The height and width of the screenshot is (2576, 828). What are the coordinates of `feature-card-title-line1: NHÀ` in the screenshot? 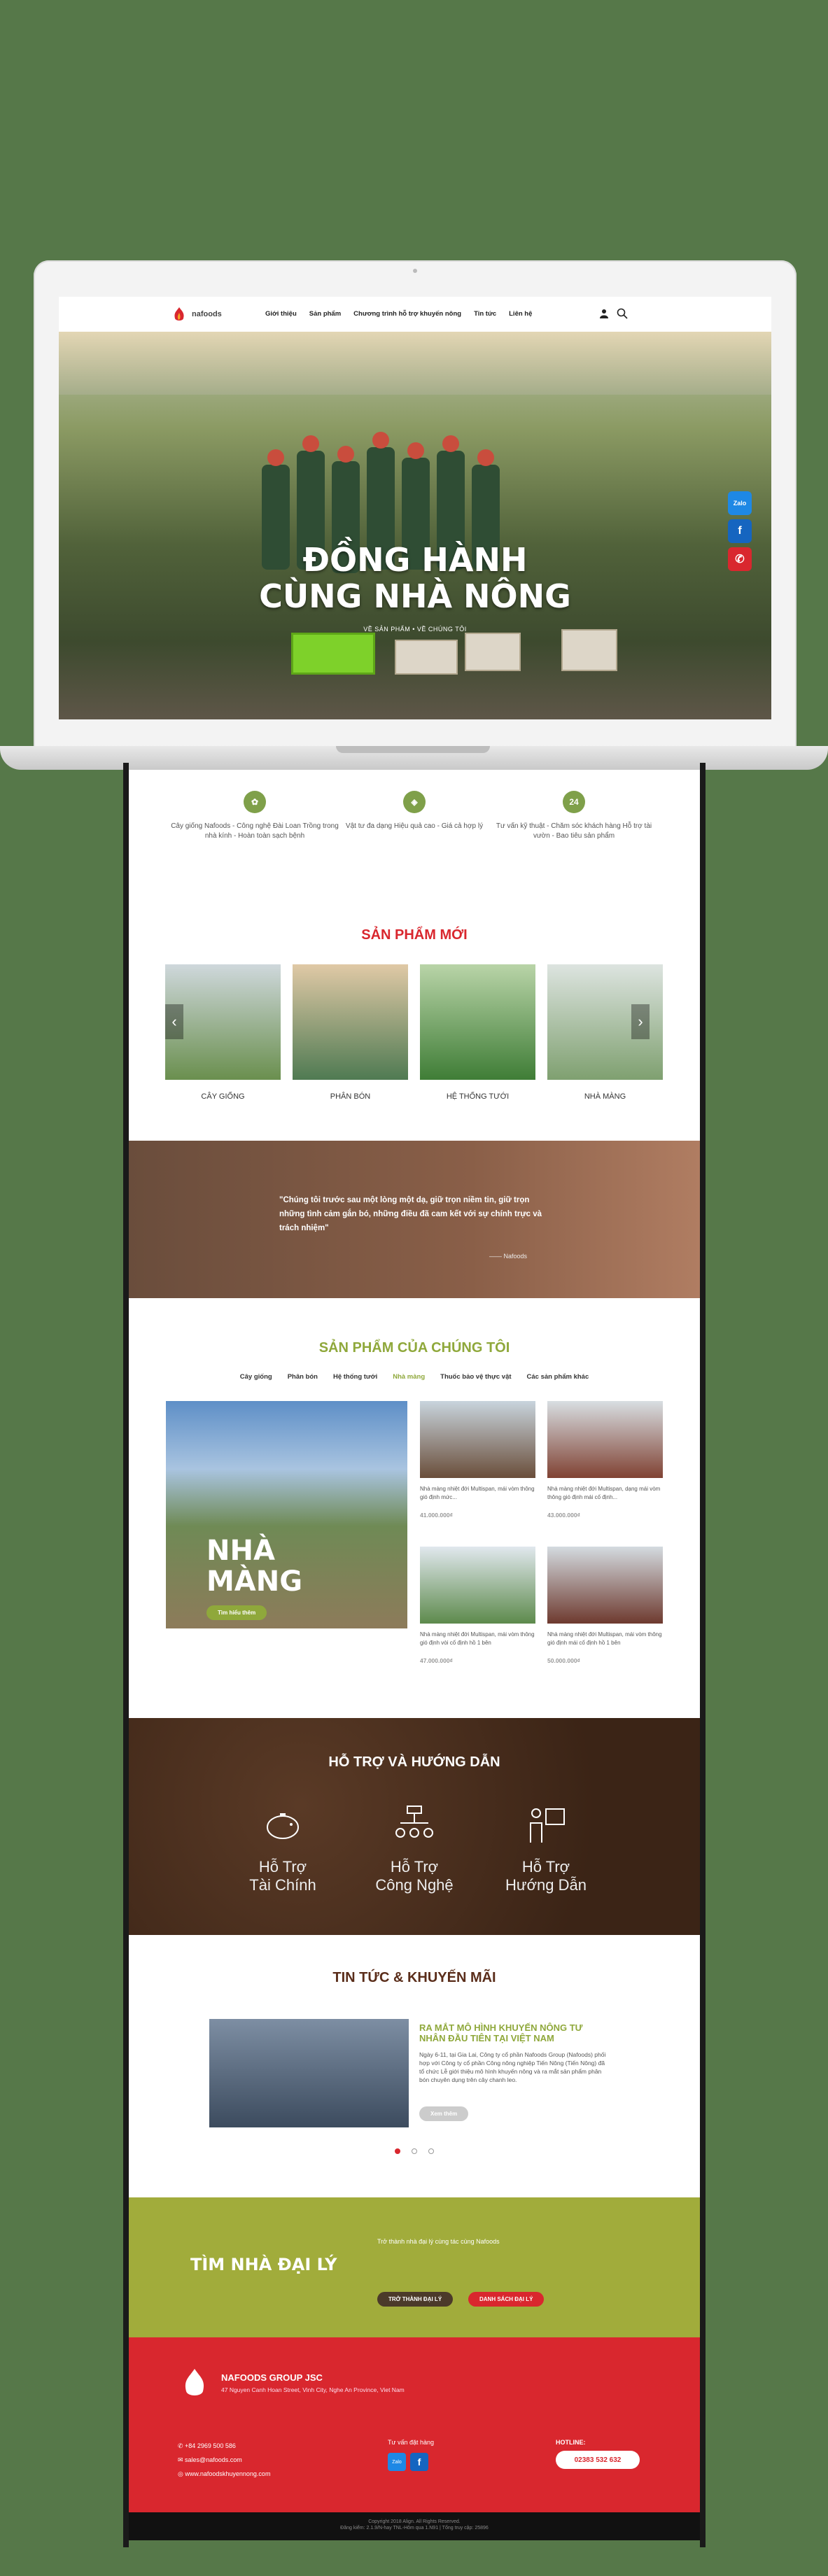 It's located at (240, 1551).